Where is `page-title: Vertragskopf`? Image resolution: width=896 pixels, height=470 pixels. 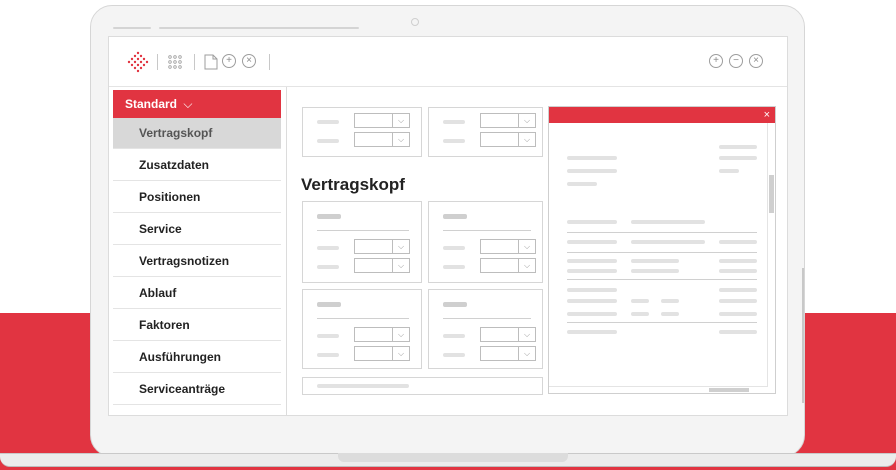 page-title: Vertragskopf is located at coordinates (353, 184).